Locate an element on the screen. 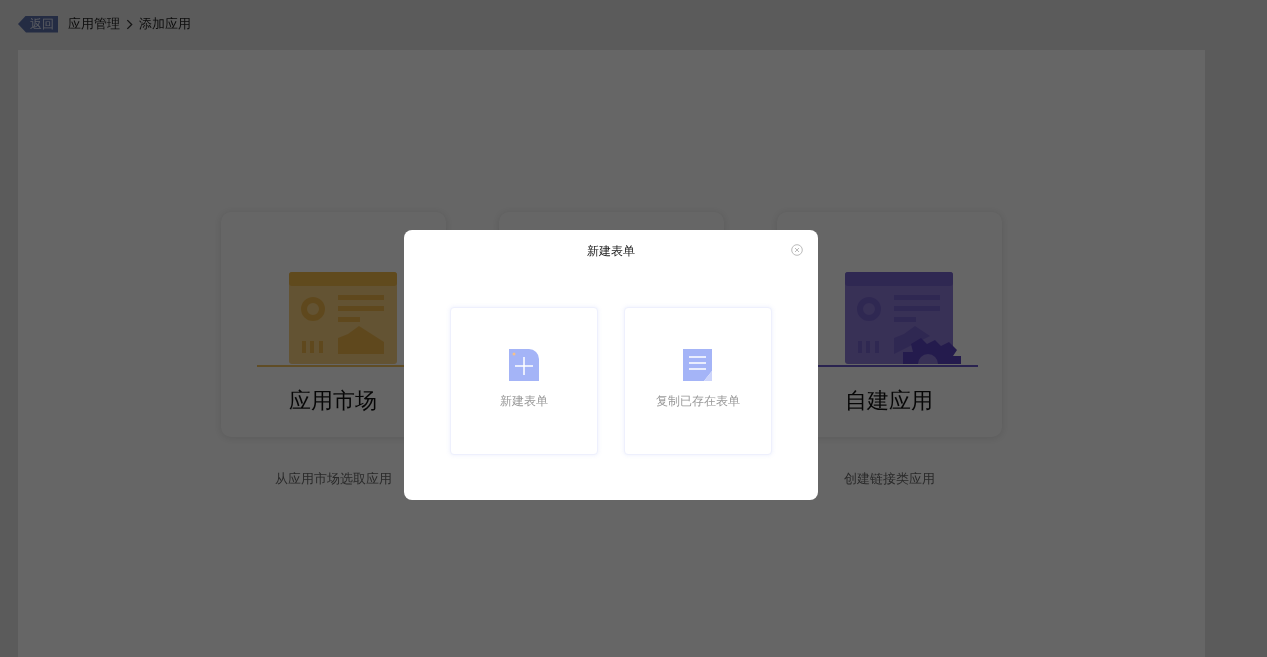 The image size is (1267, 657). document-icon is located at coordinates (698, 364).